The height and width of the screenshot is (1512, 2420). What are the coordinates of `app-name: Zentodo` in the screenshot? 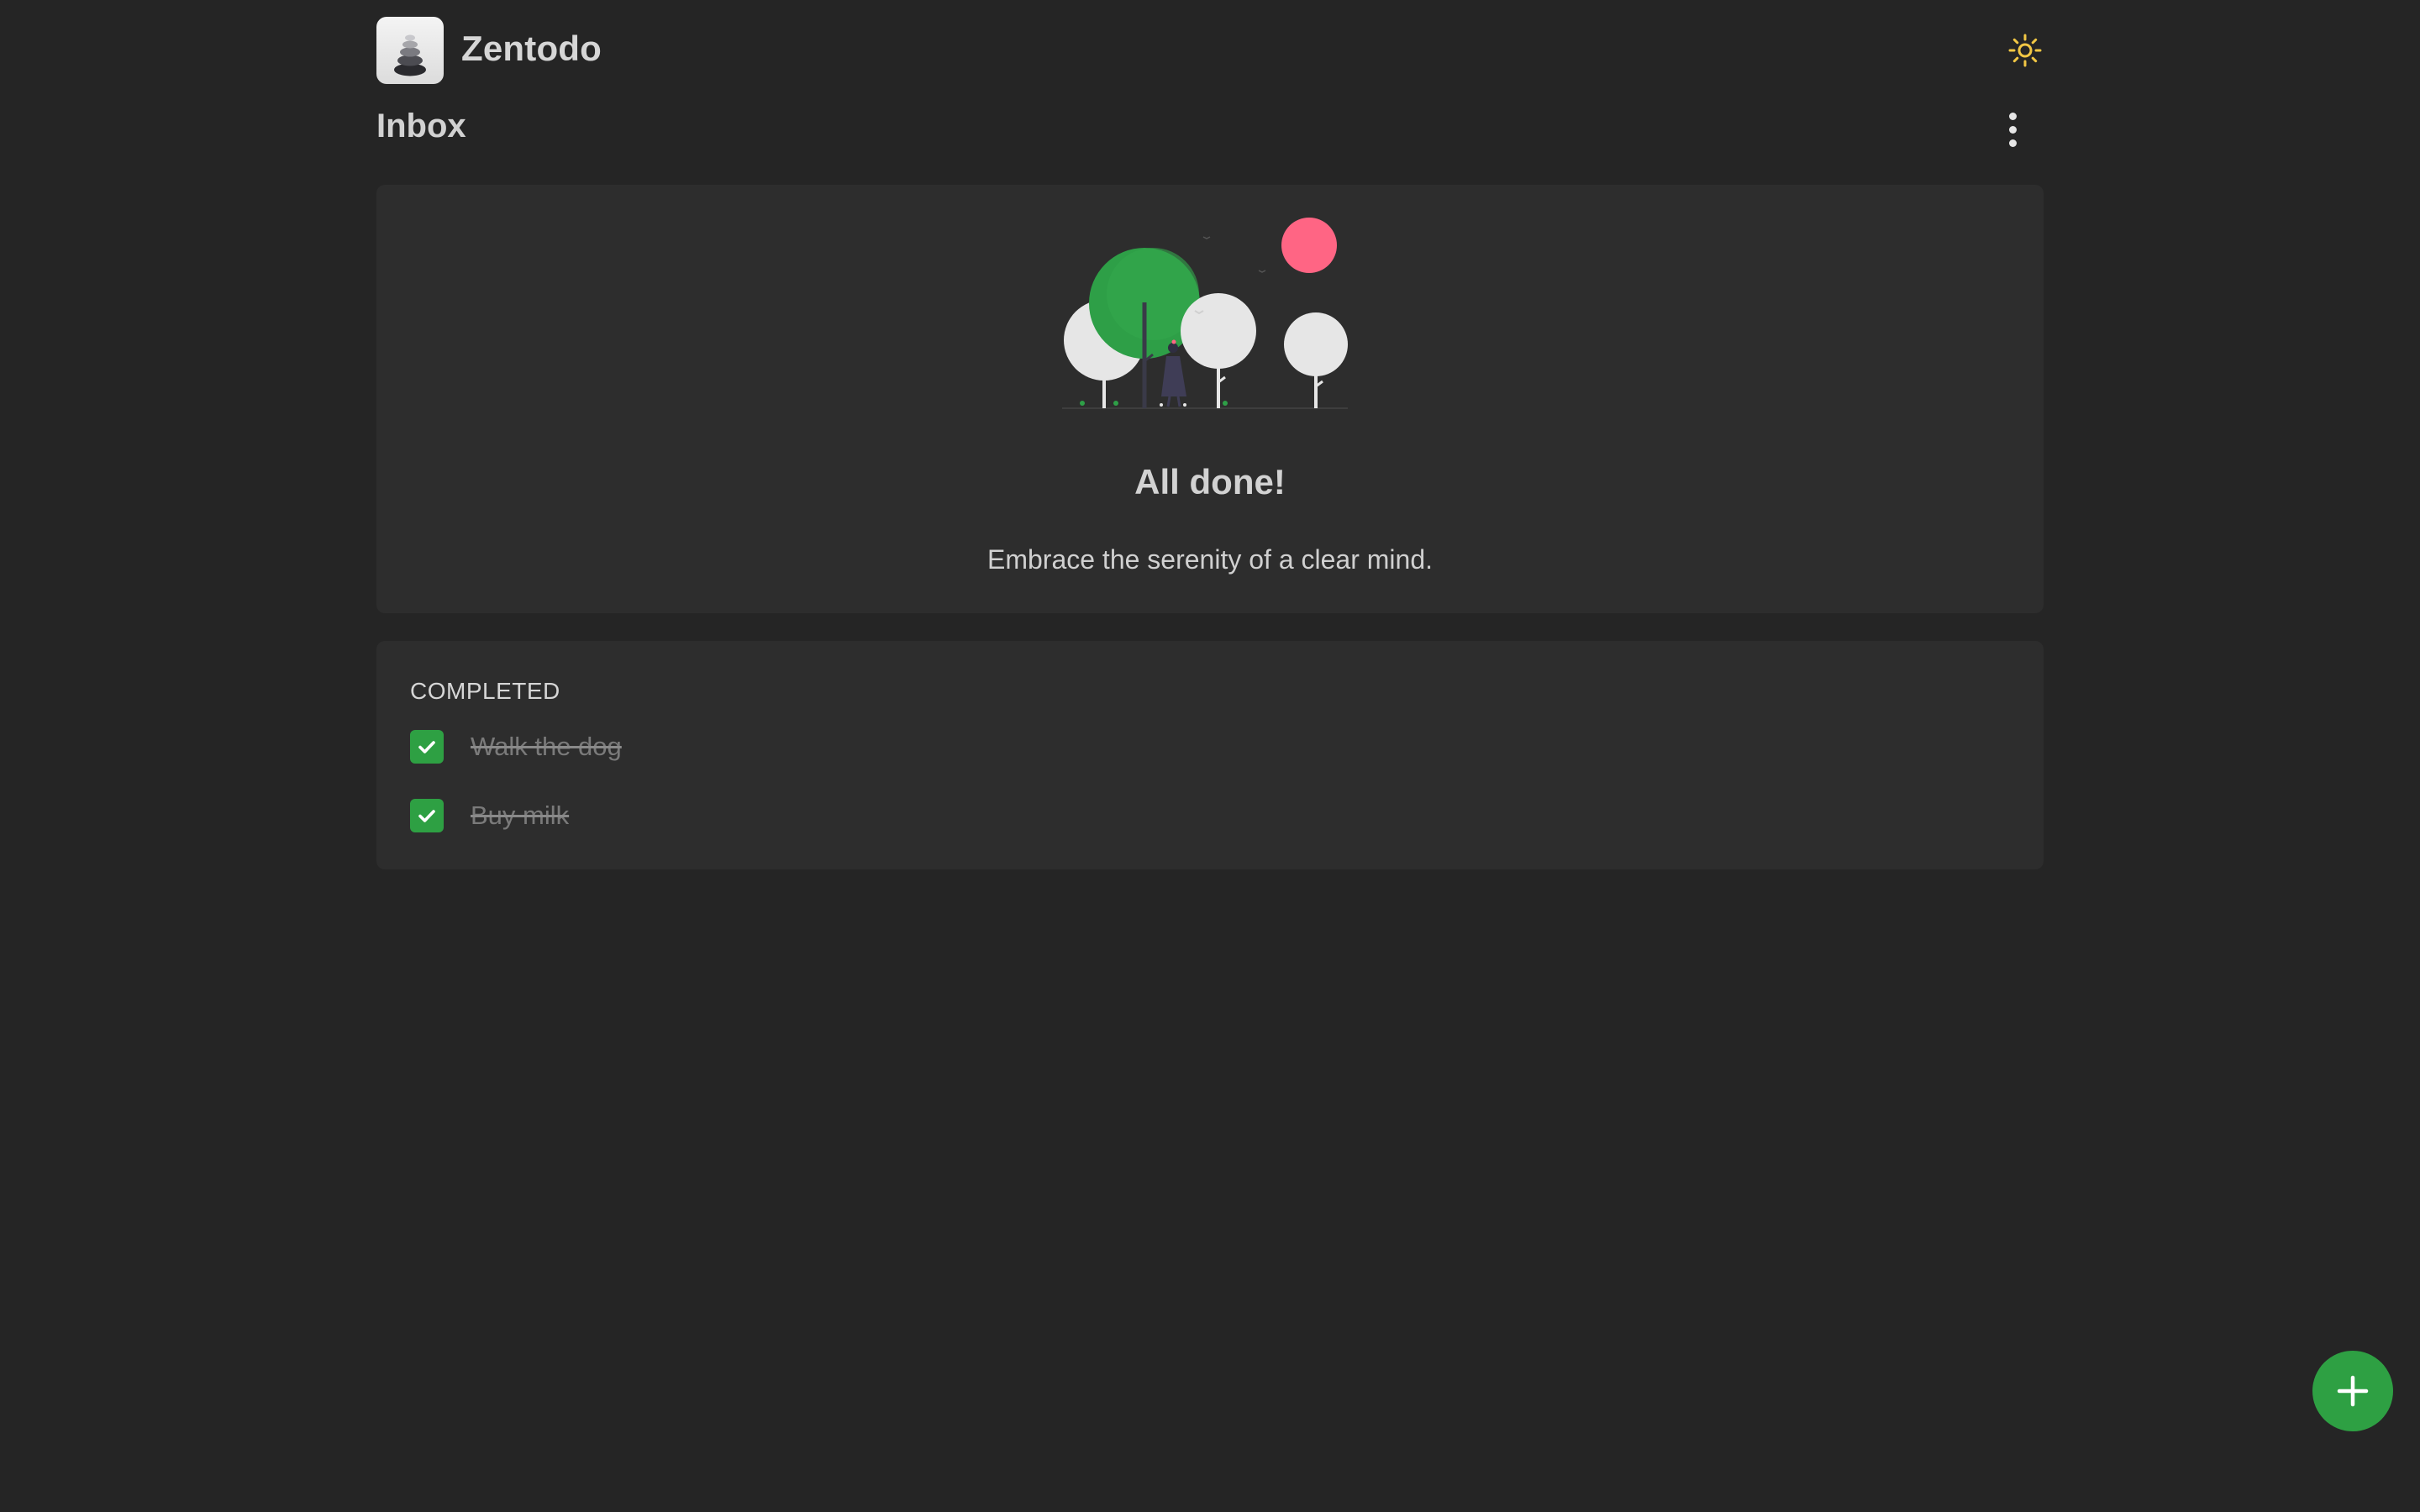 It's located at (531, 48).